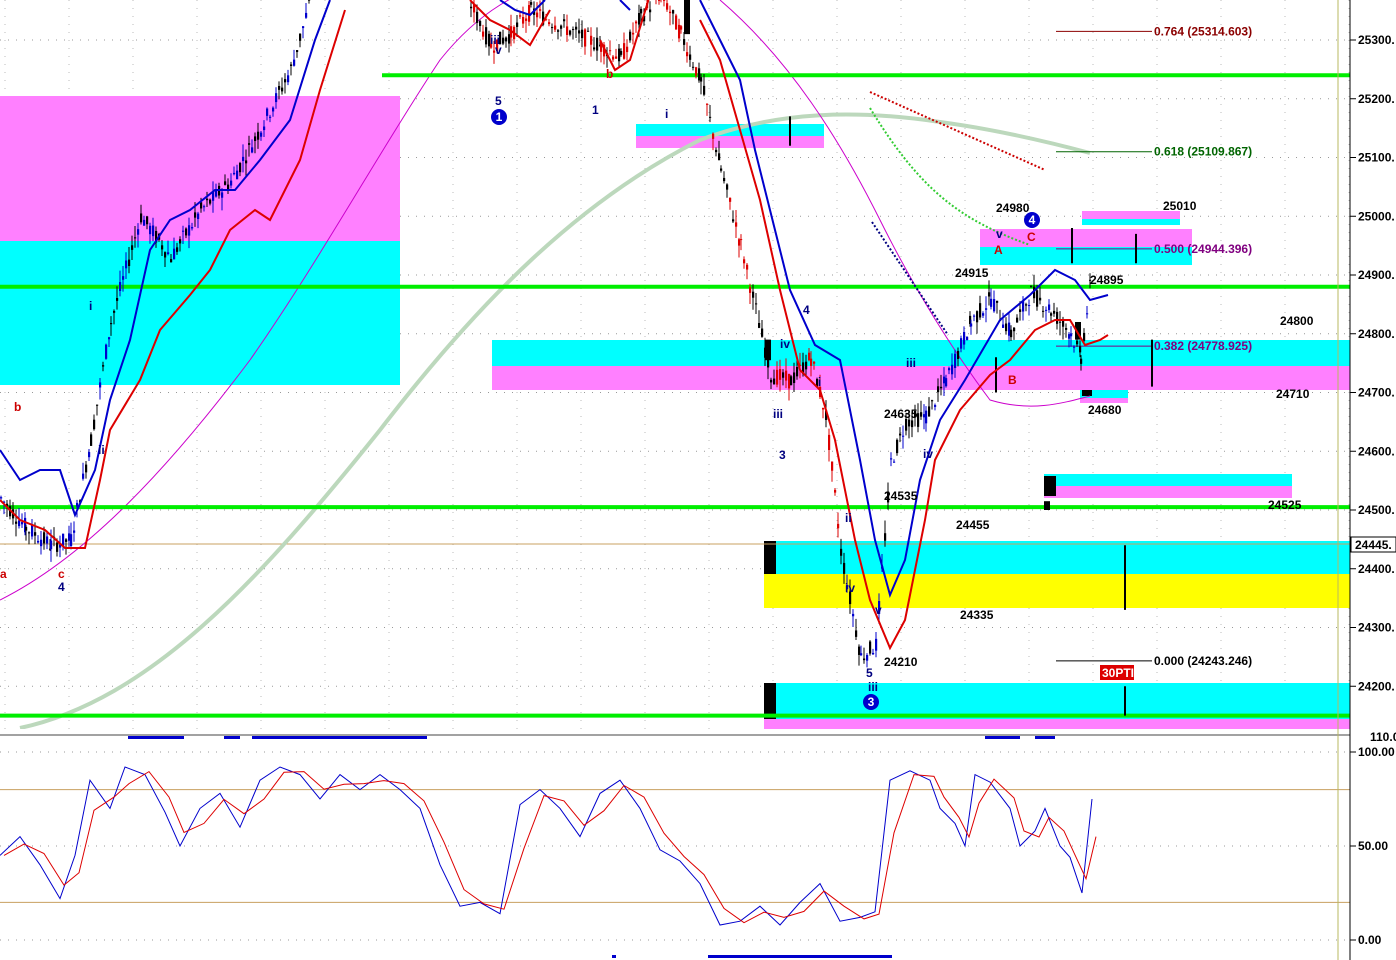  I want to click on zone-cyan-left, so click(200, 313).